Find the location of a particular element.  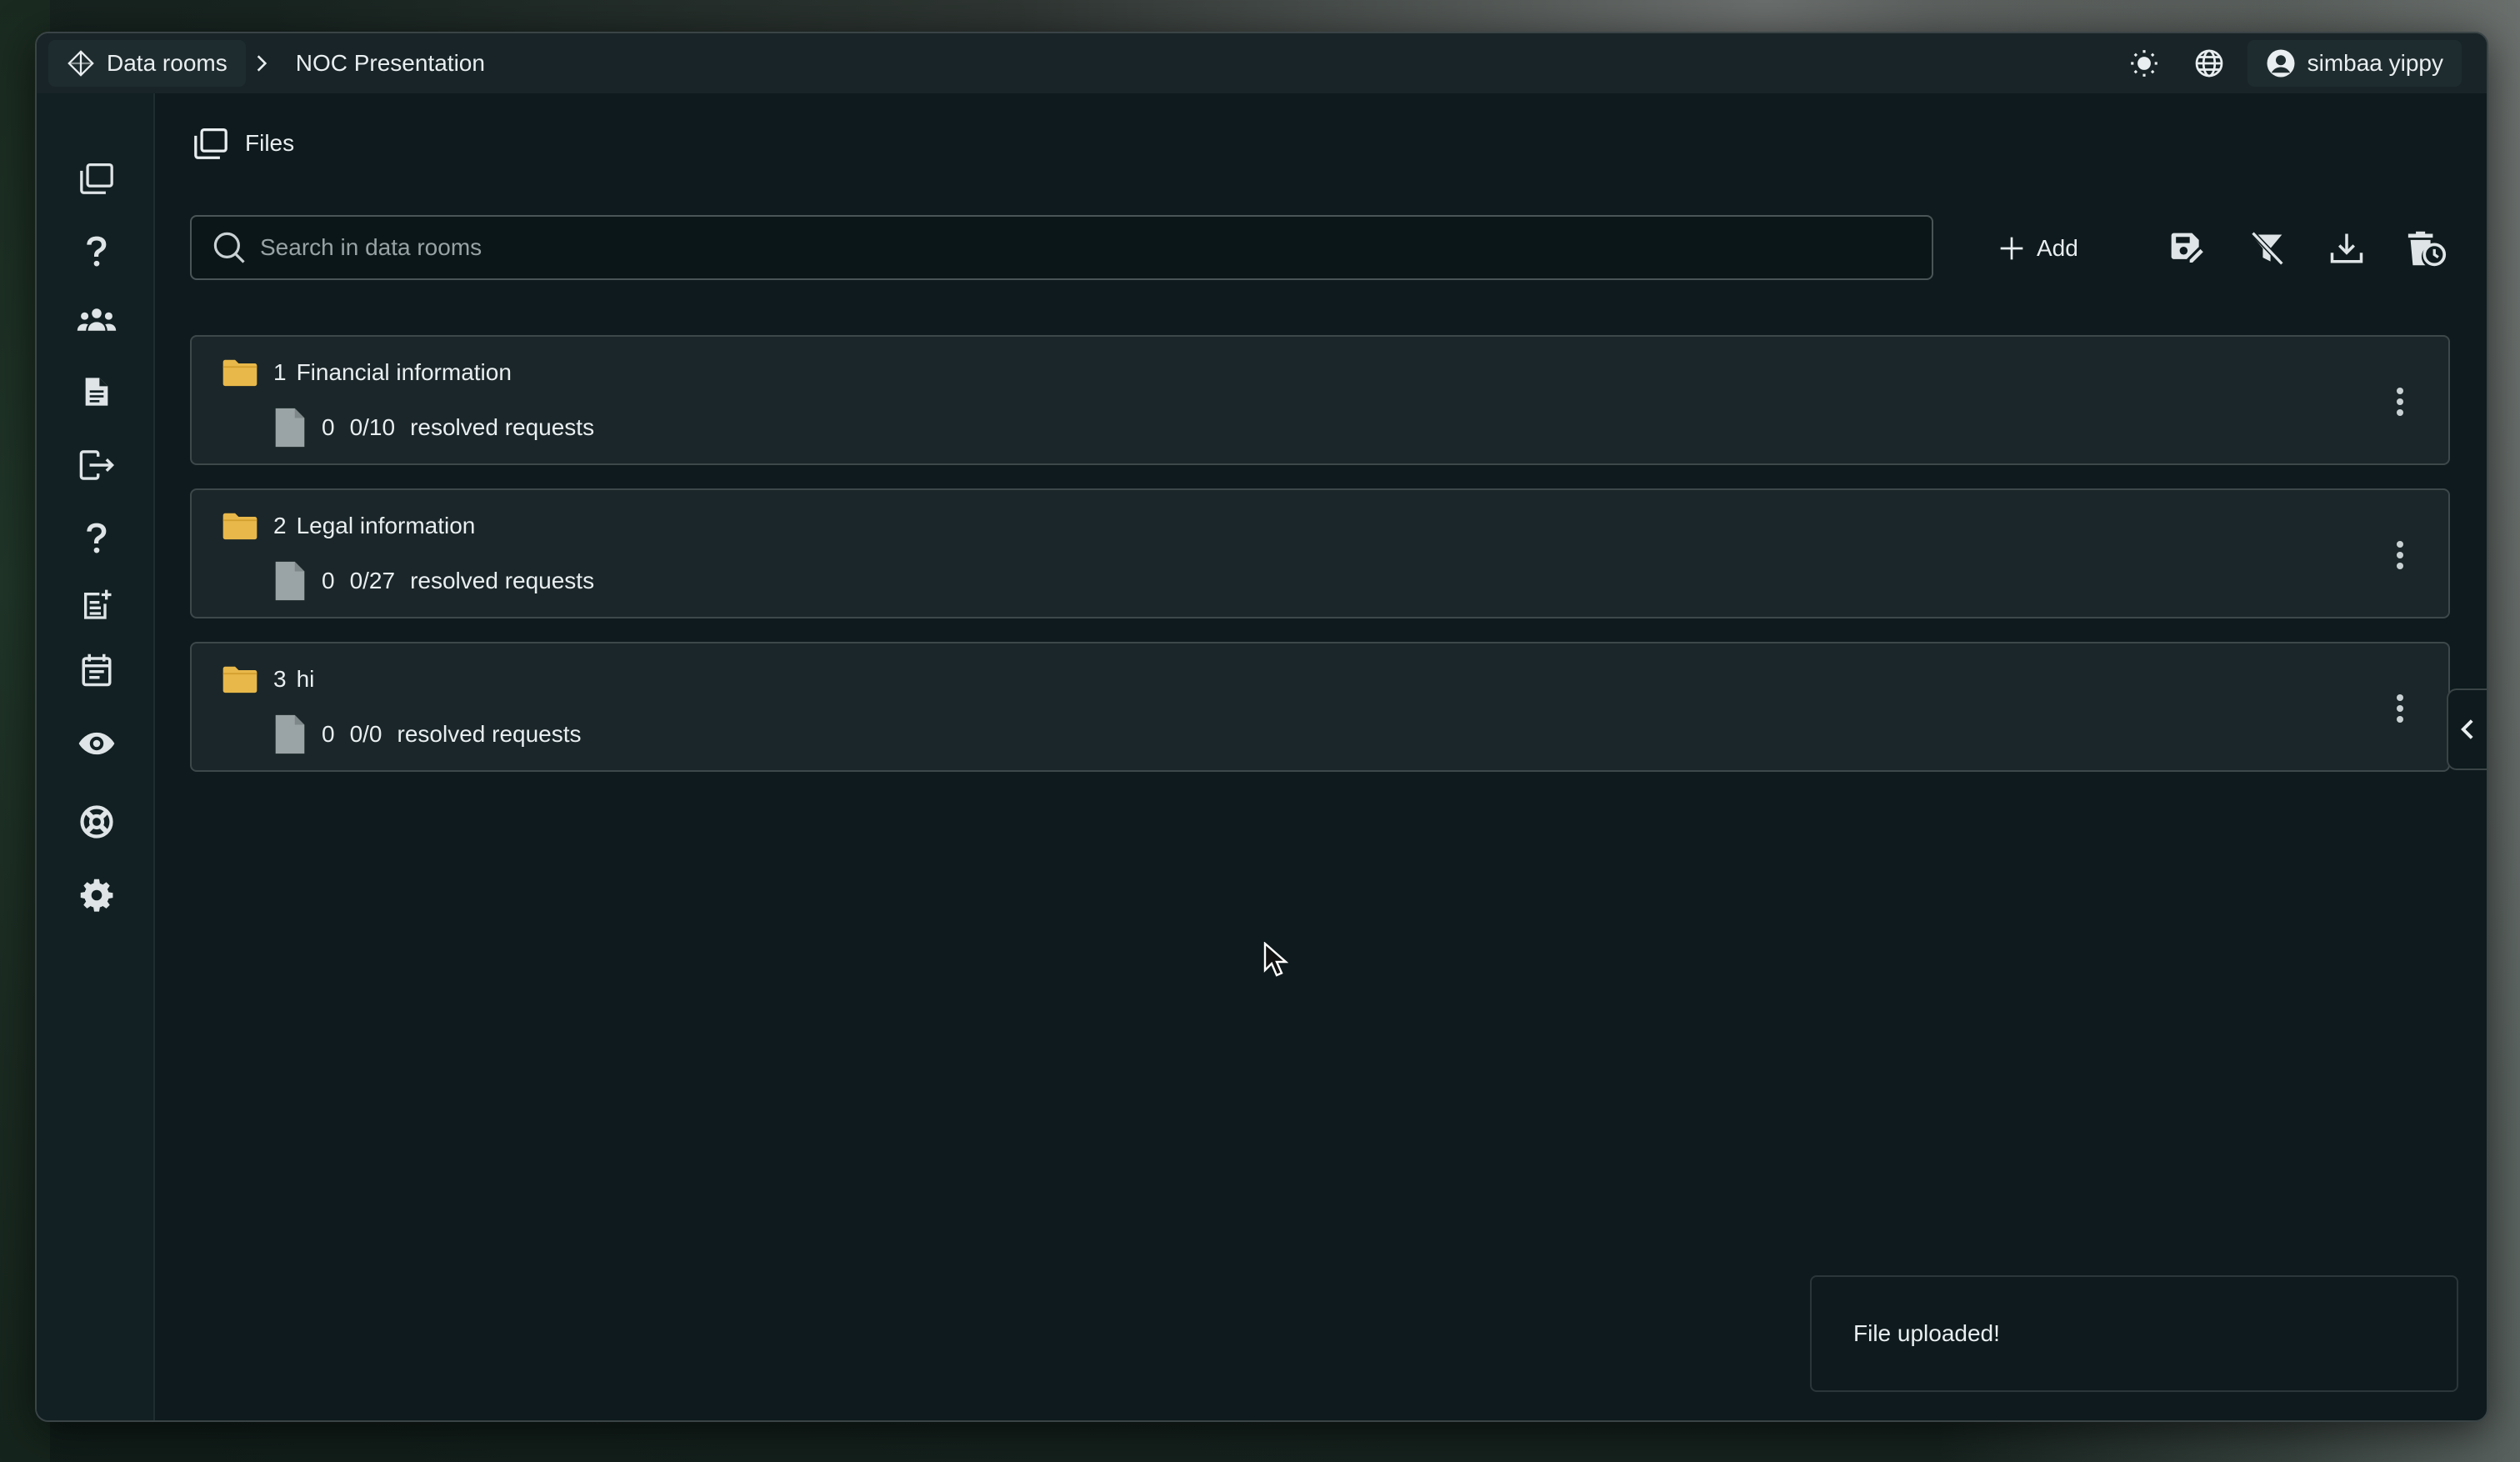

data-rooms-icon is located at coordinates (81, 64).